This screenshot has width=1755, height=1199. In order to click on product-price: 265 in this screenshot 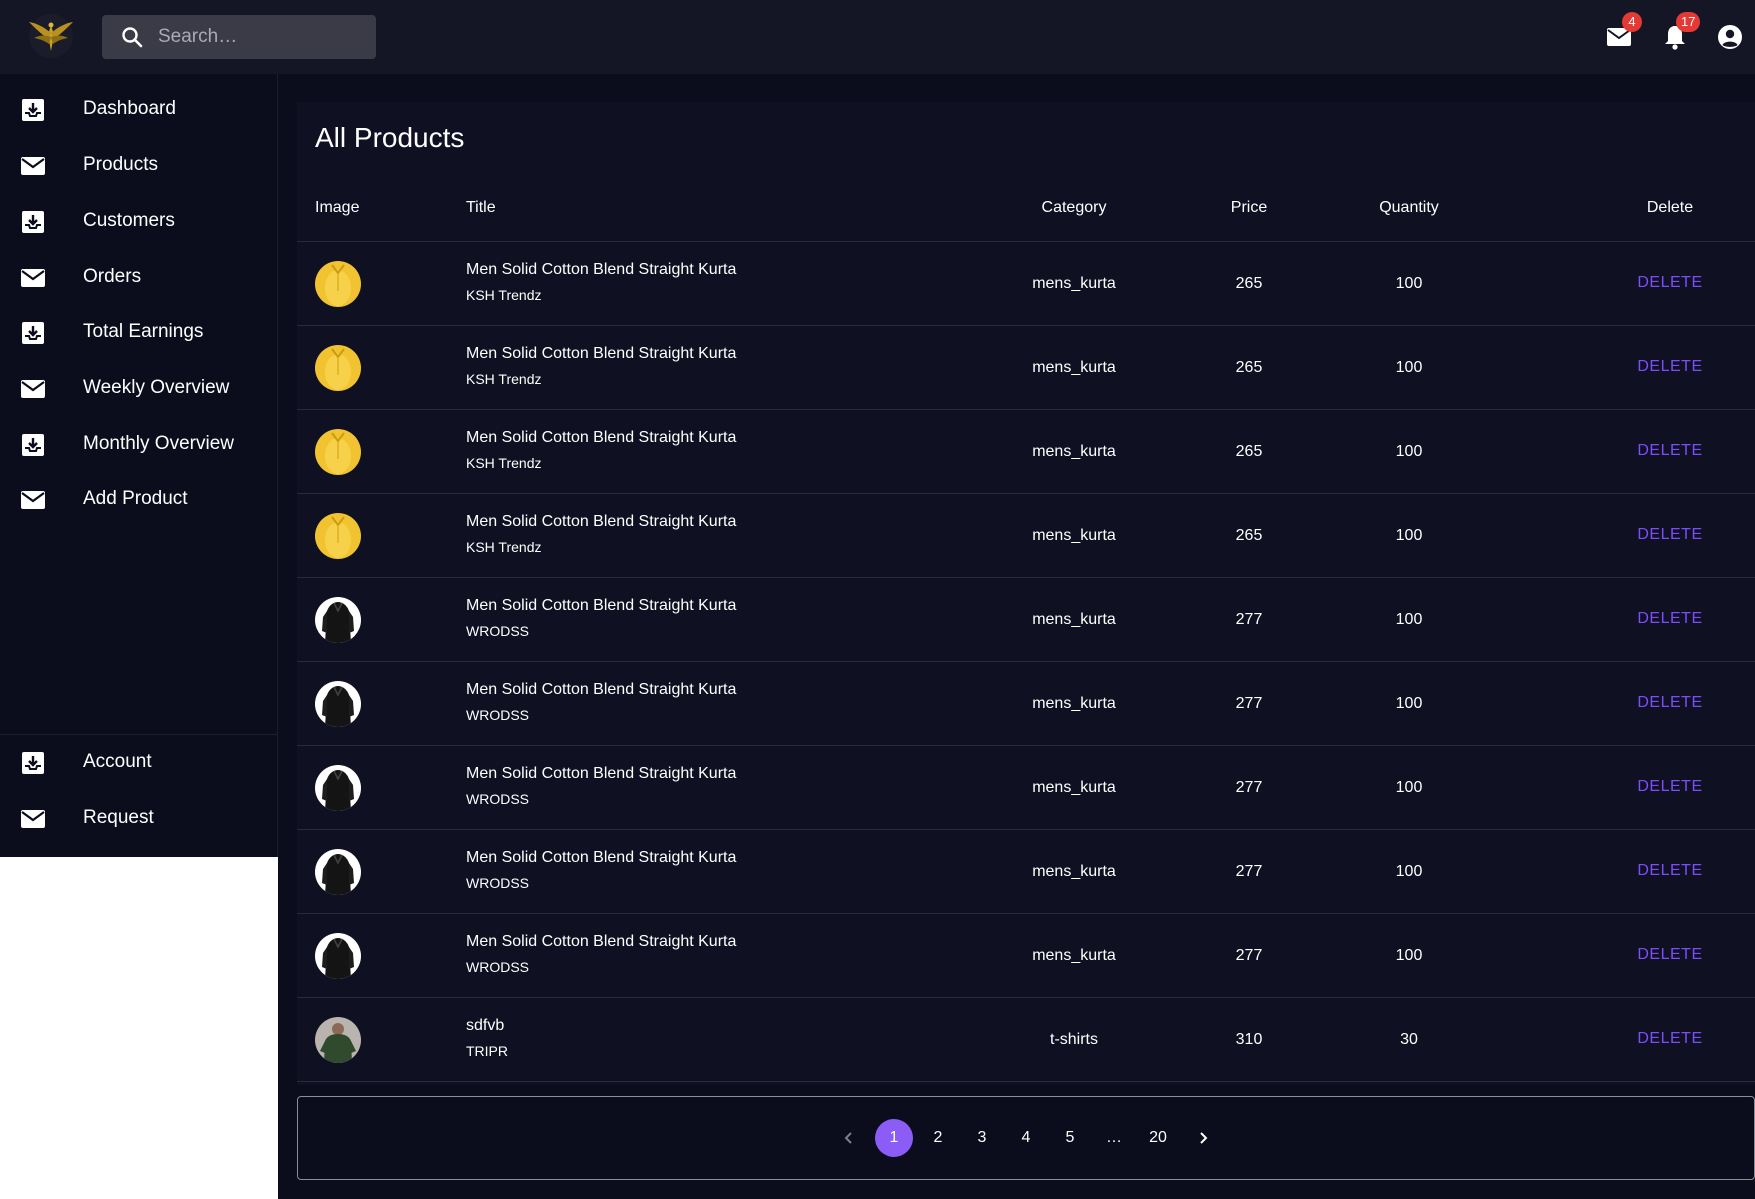, I will do `click(1249, 535)`.